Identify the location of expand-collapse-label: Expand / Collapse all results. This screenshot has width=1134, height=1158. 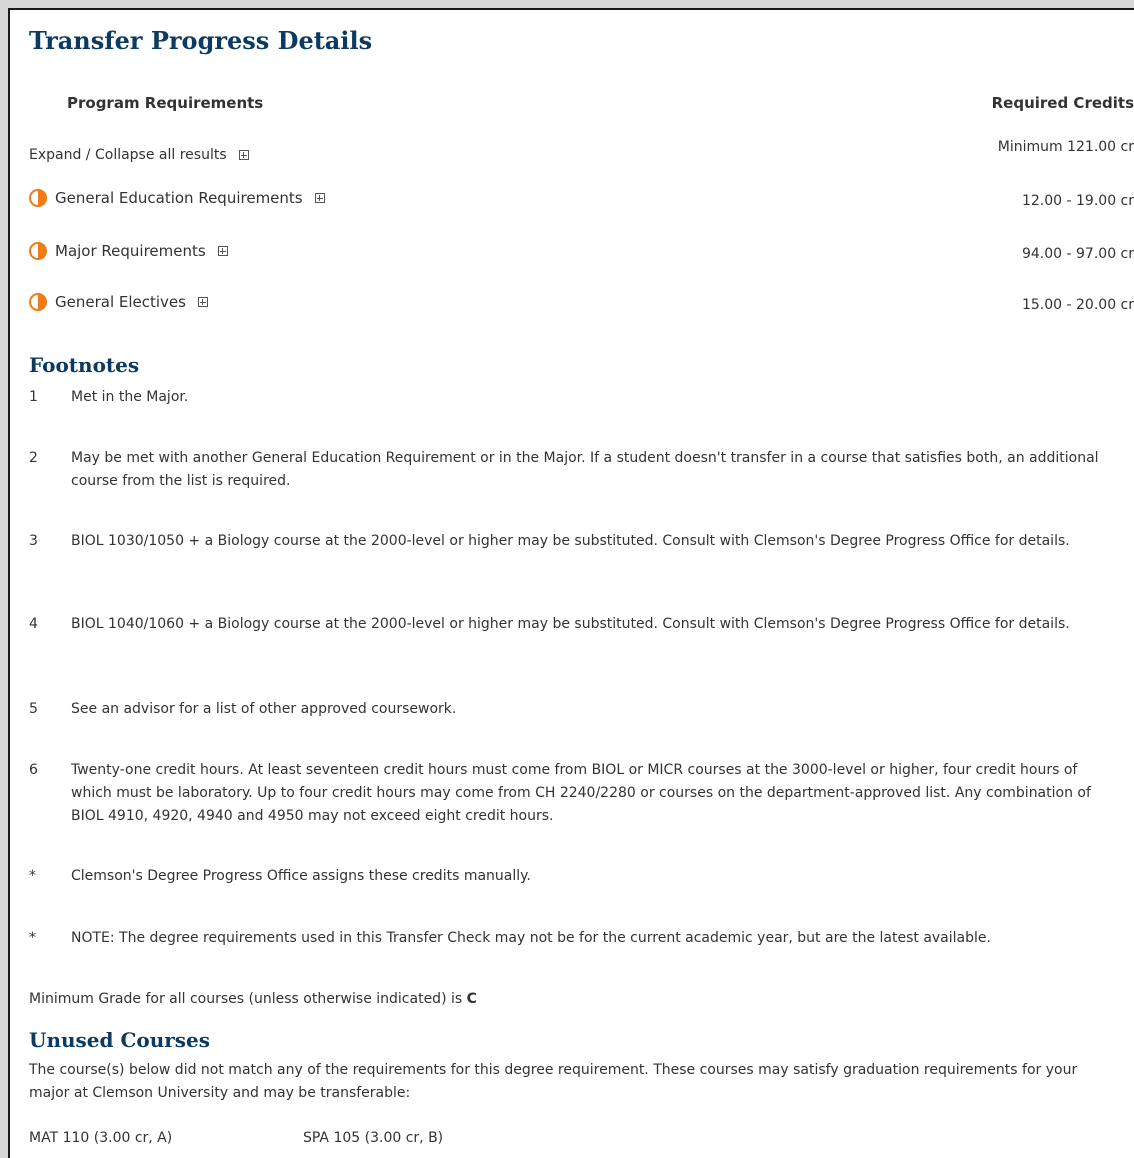
(128, 155).